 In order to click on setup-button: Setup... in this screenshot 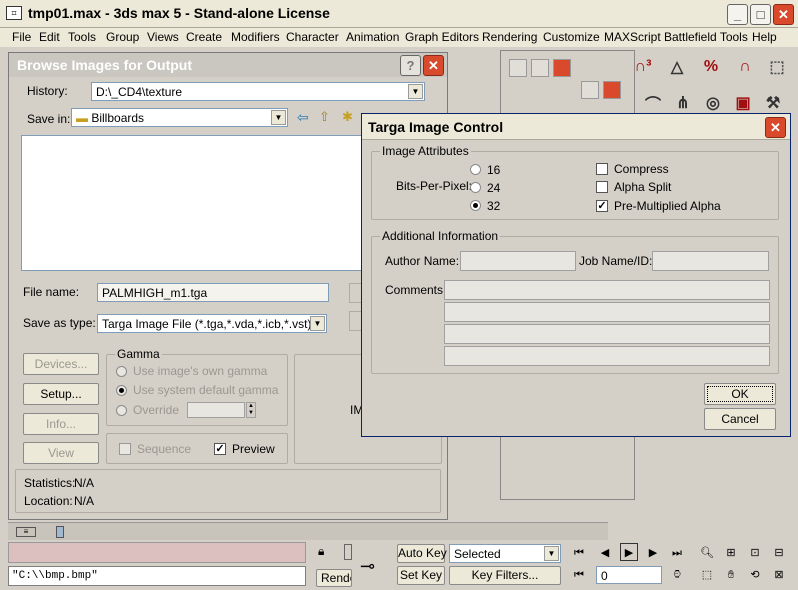, I will do `click(61, 394)`.